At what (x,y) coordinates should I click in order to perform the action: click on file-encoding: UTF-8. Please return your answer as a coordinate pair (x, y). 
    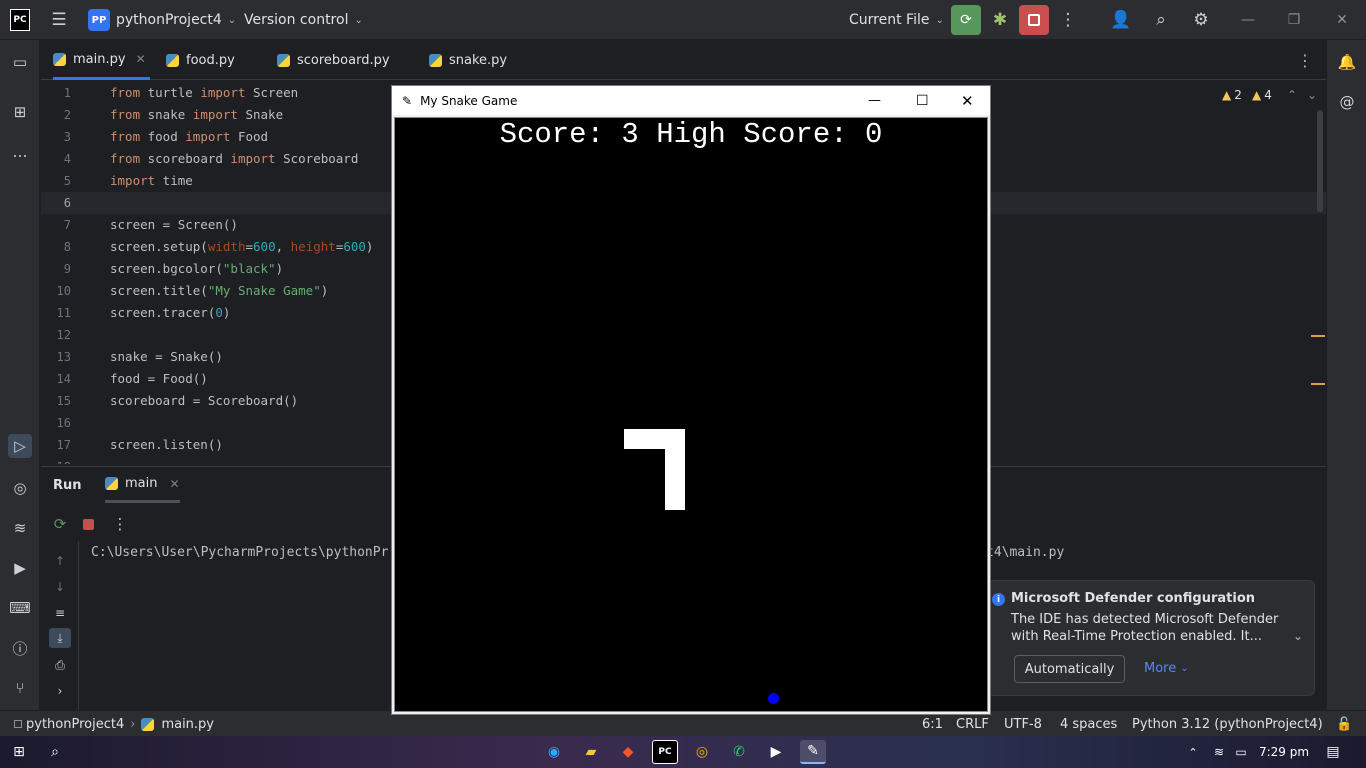
    Looking at the image, I should click on (1023, 724).